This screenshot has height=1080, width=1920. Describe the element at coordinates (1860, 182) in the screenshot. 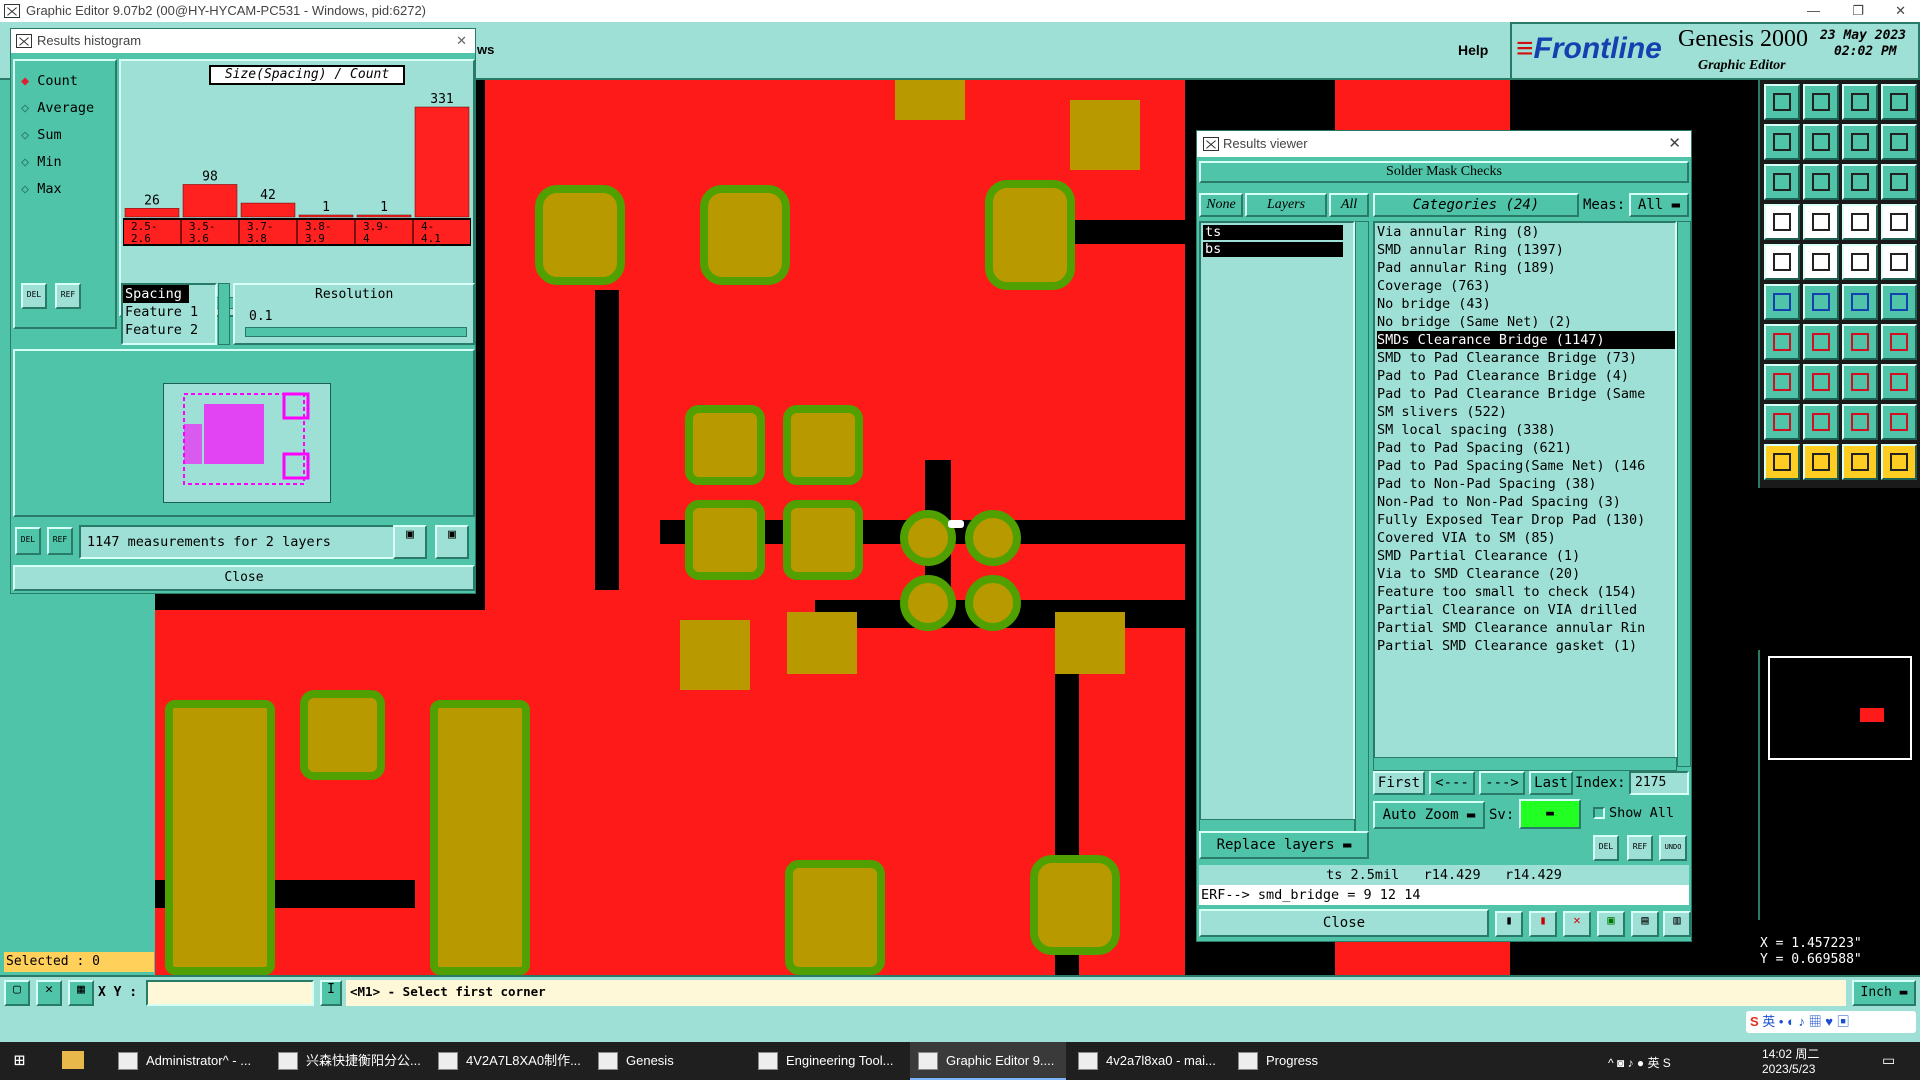

I see `toolbar-scale-button` at that location.